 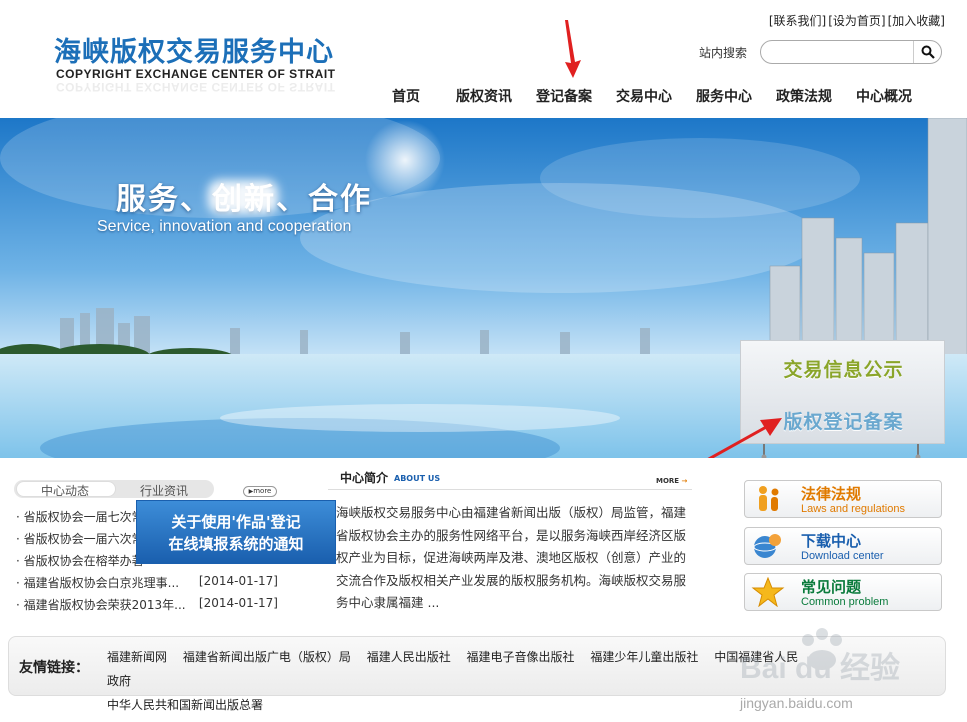 I want to click on nav-home: 首页, so click(x=412, y=96).